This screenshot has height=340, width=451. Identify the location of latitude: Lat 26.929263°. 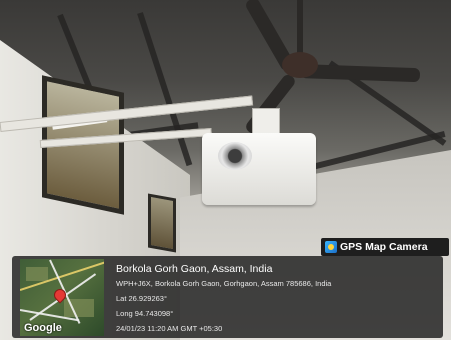
(141, 298).